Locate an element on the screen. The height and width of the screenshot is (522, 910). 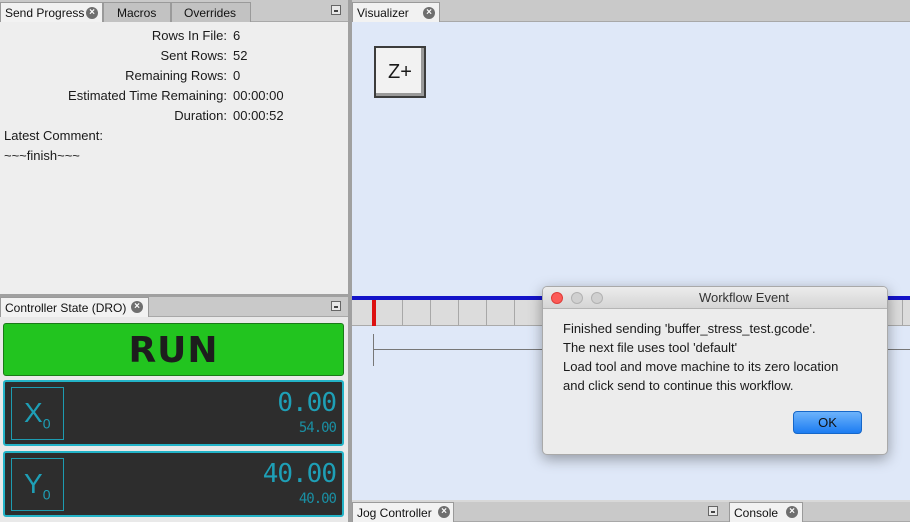
tab-send-progress-label: Send Progress is located at coordinates (45, 13).